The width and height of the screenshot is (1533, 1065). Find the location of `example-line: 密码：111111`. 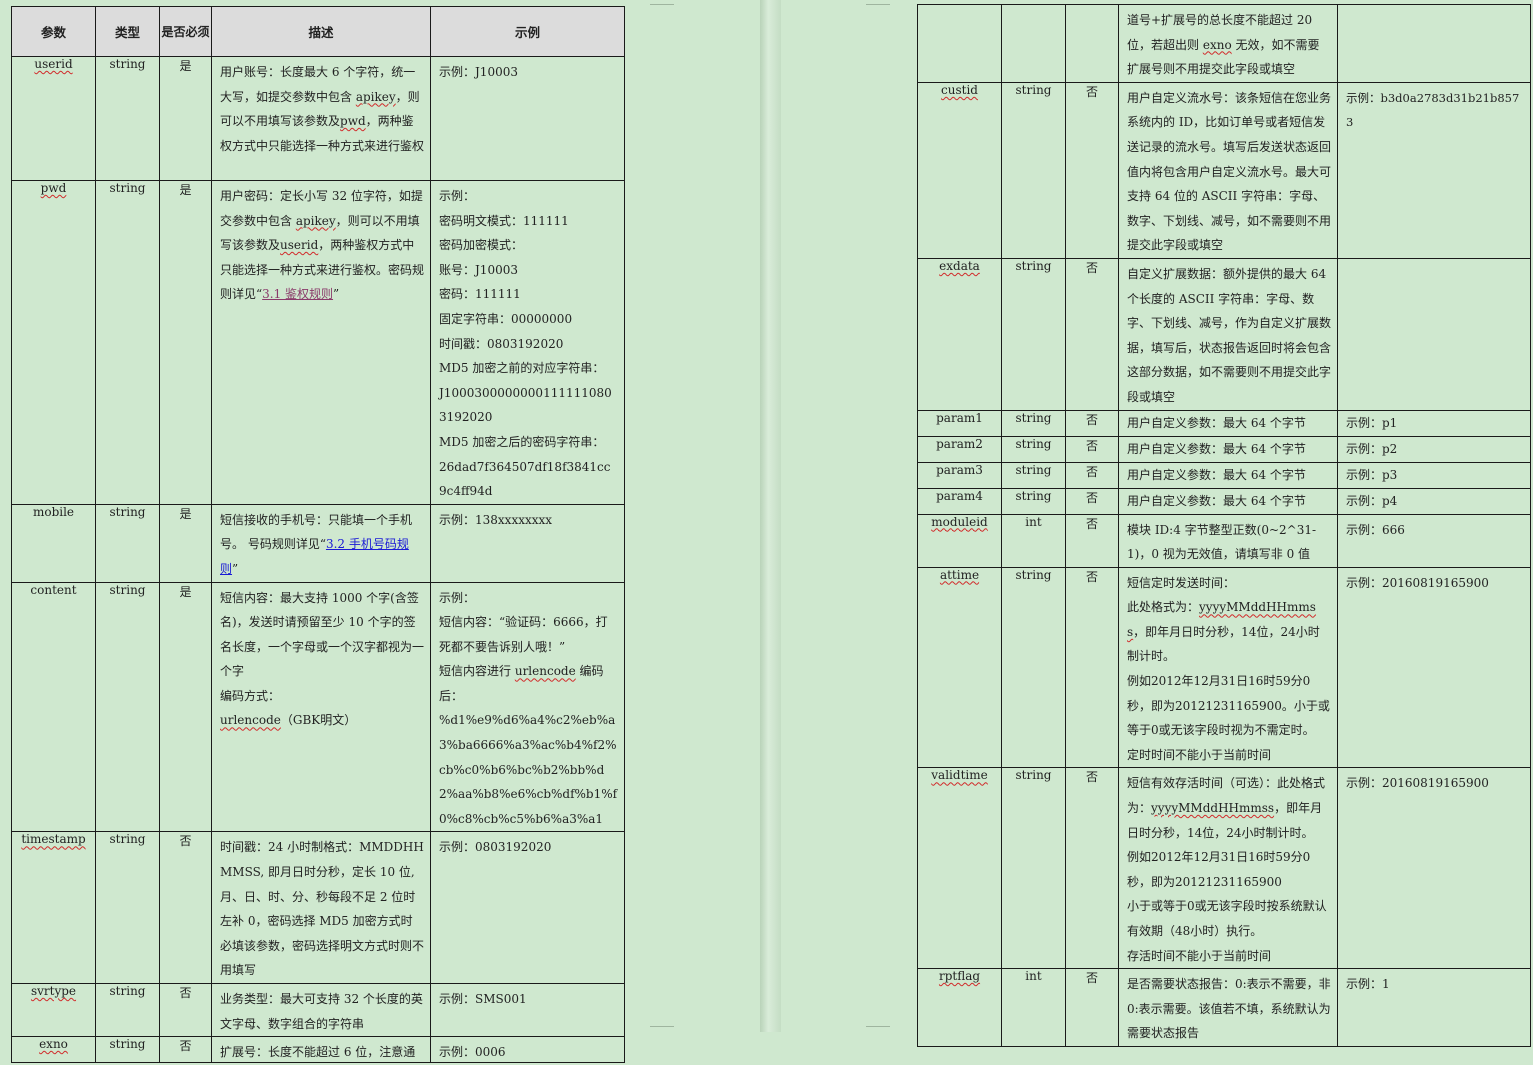

example-line: 密码：111111 is located at coordinates (480, 294).